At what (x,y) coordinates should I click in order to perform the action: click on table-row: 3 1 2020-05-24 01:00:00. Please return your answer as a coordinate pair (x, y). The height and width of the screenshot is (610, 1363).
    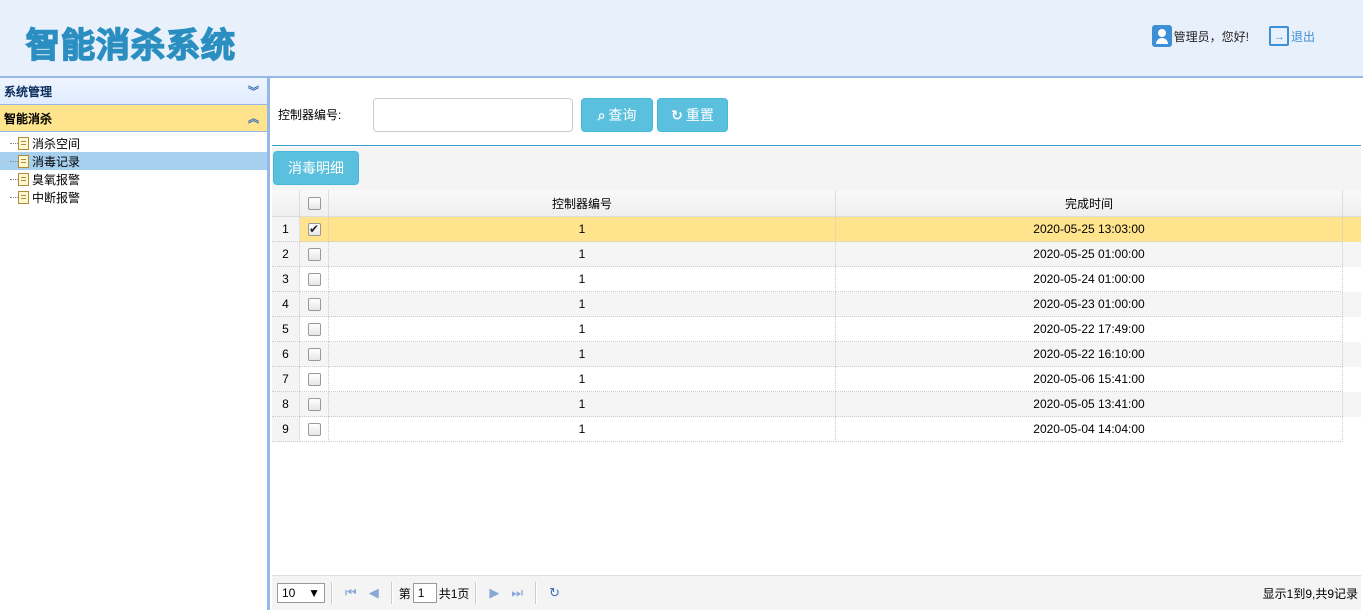
    Looking at the image, I should click on (816, 279).